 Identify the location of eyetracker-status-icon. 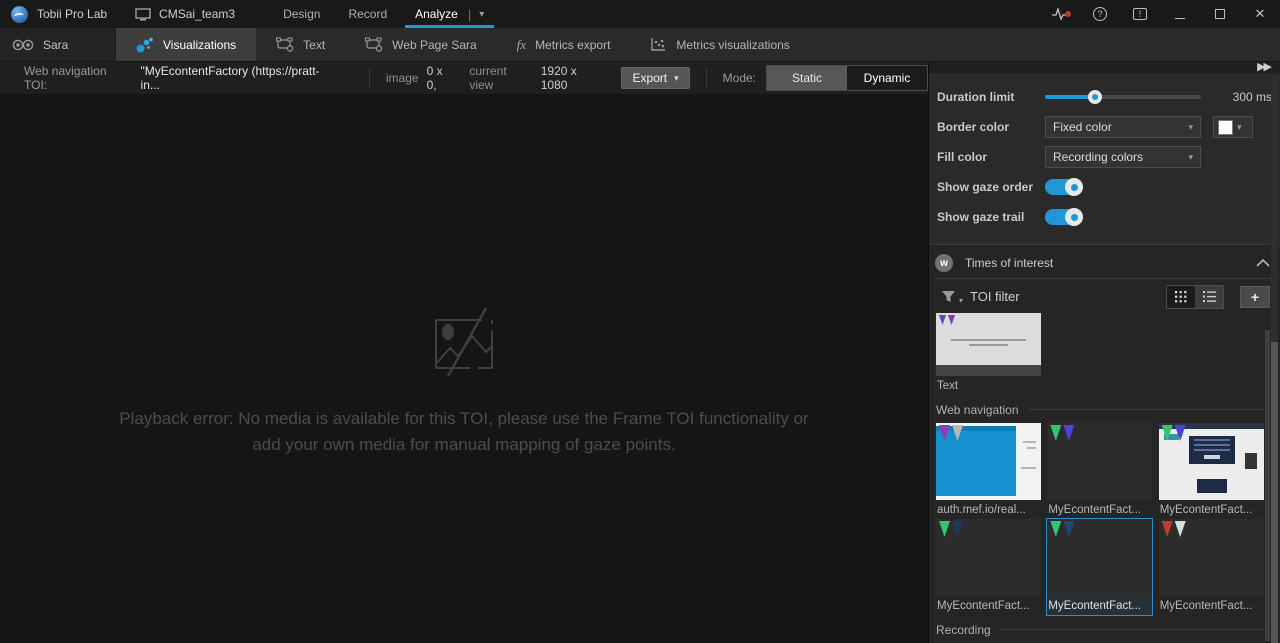
(1060, 14).